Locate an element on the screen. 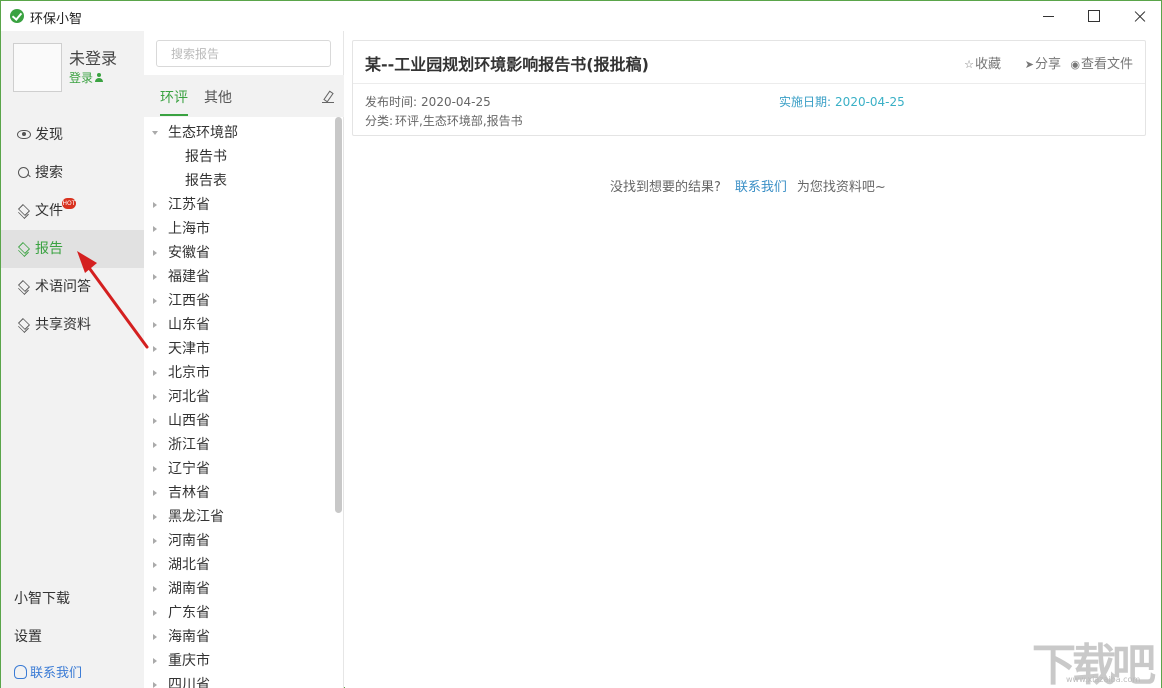 The height and width of the screenshot is (688, 1162). tab-huanping: 环评 is located at coordinates (174, 97).